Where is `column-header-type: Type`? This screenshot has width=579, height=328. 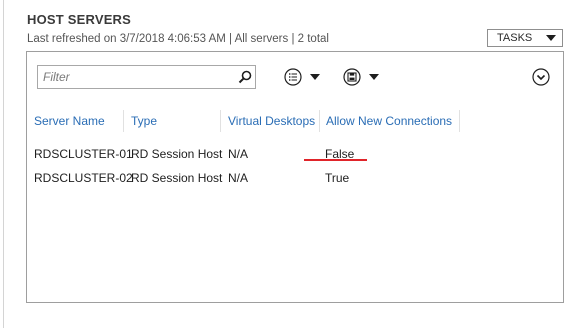
column-header-type: Type is located at coordinates (144, 121).